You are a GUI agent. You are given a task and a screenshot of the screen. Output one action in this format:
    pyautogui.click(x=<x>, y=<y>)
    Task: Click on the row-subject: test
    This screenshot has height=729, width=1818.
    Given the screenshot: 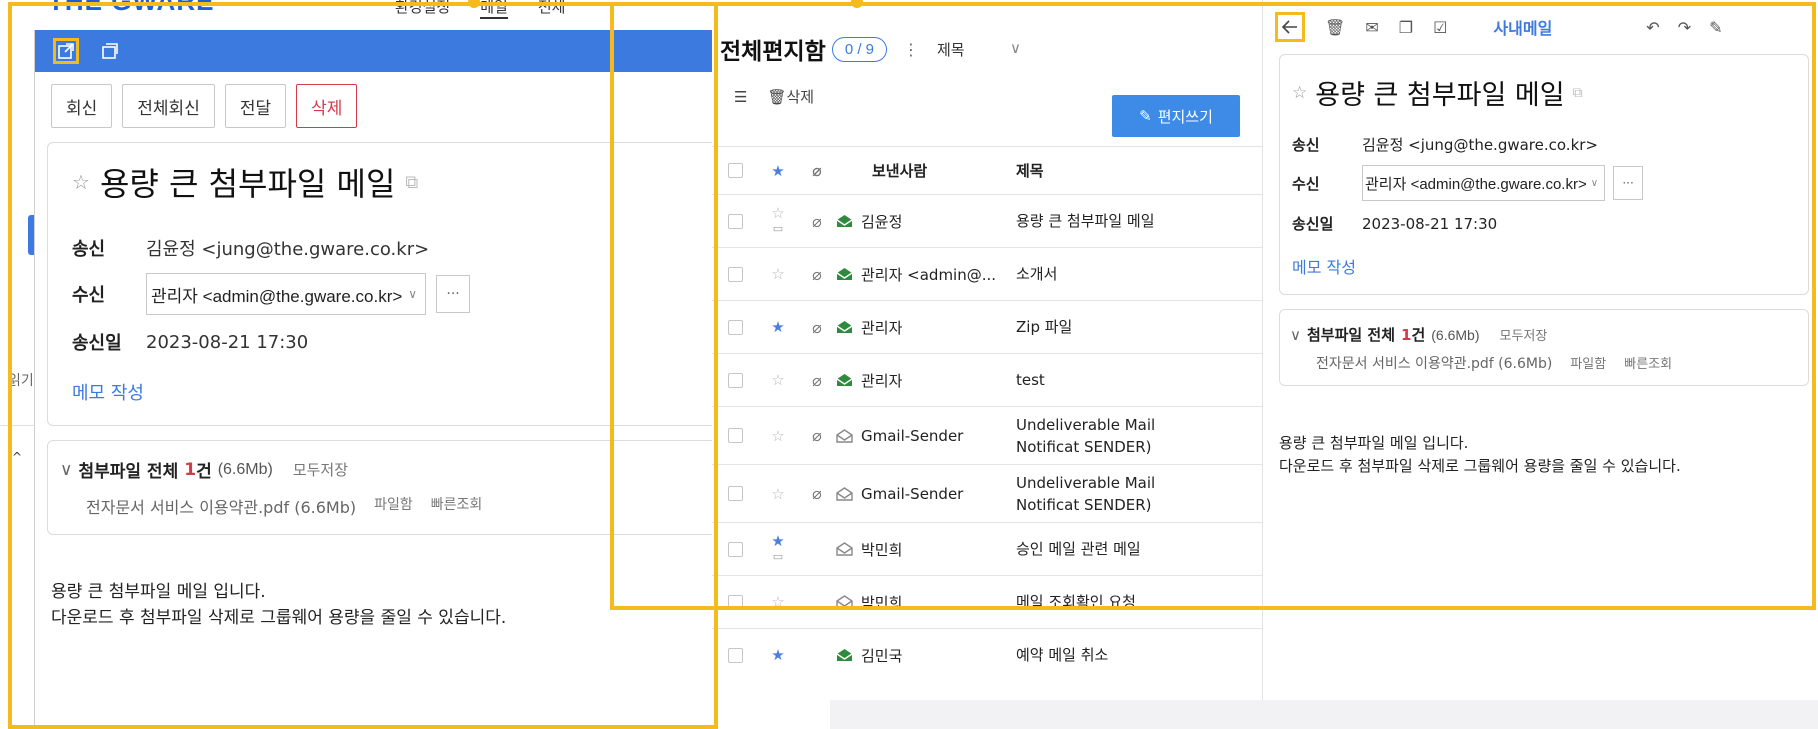 What is the action you would take?
    pyautogui.click(x=1116, y=380)
    